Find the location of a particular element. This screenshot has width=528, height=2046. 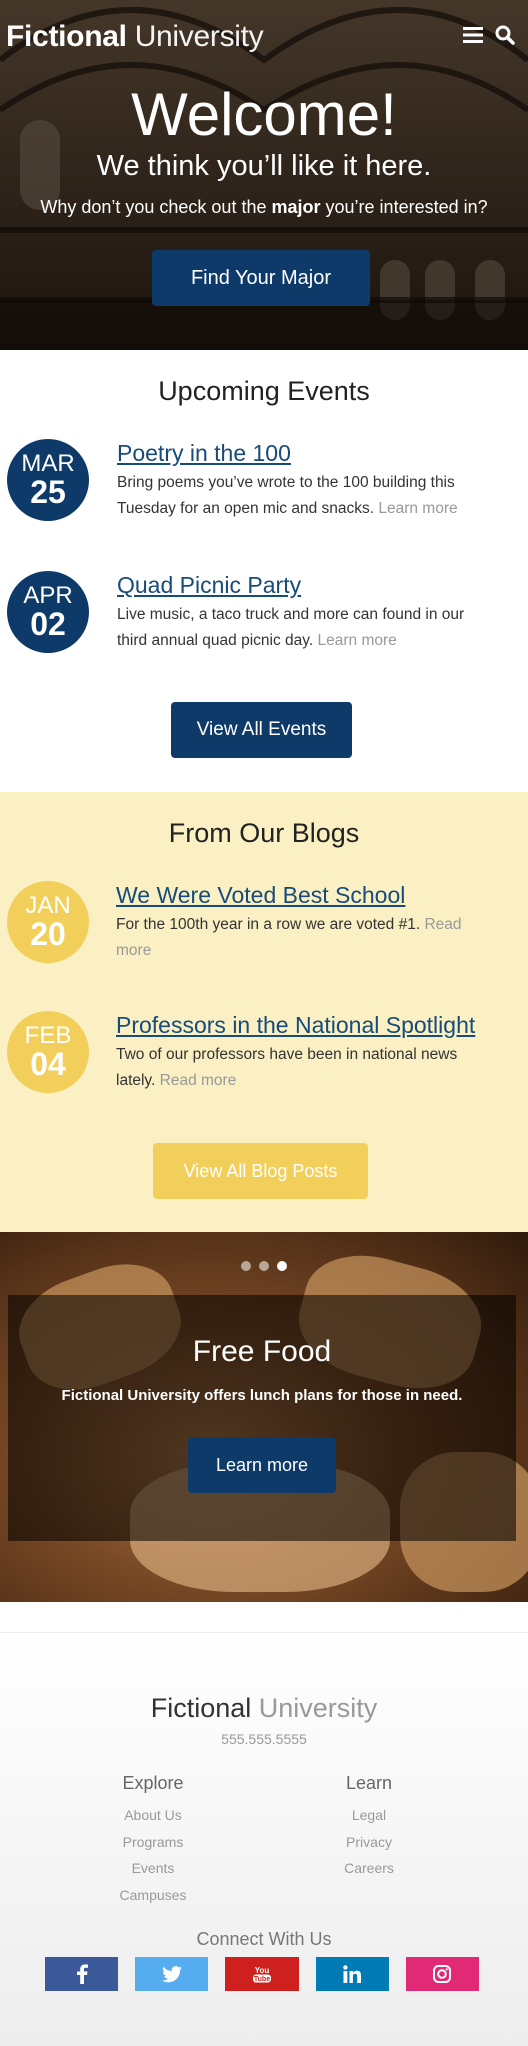

svg-text: You is located at coordinates (262, 1970).